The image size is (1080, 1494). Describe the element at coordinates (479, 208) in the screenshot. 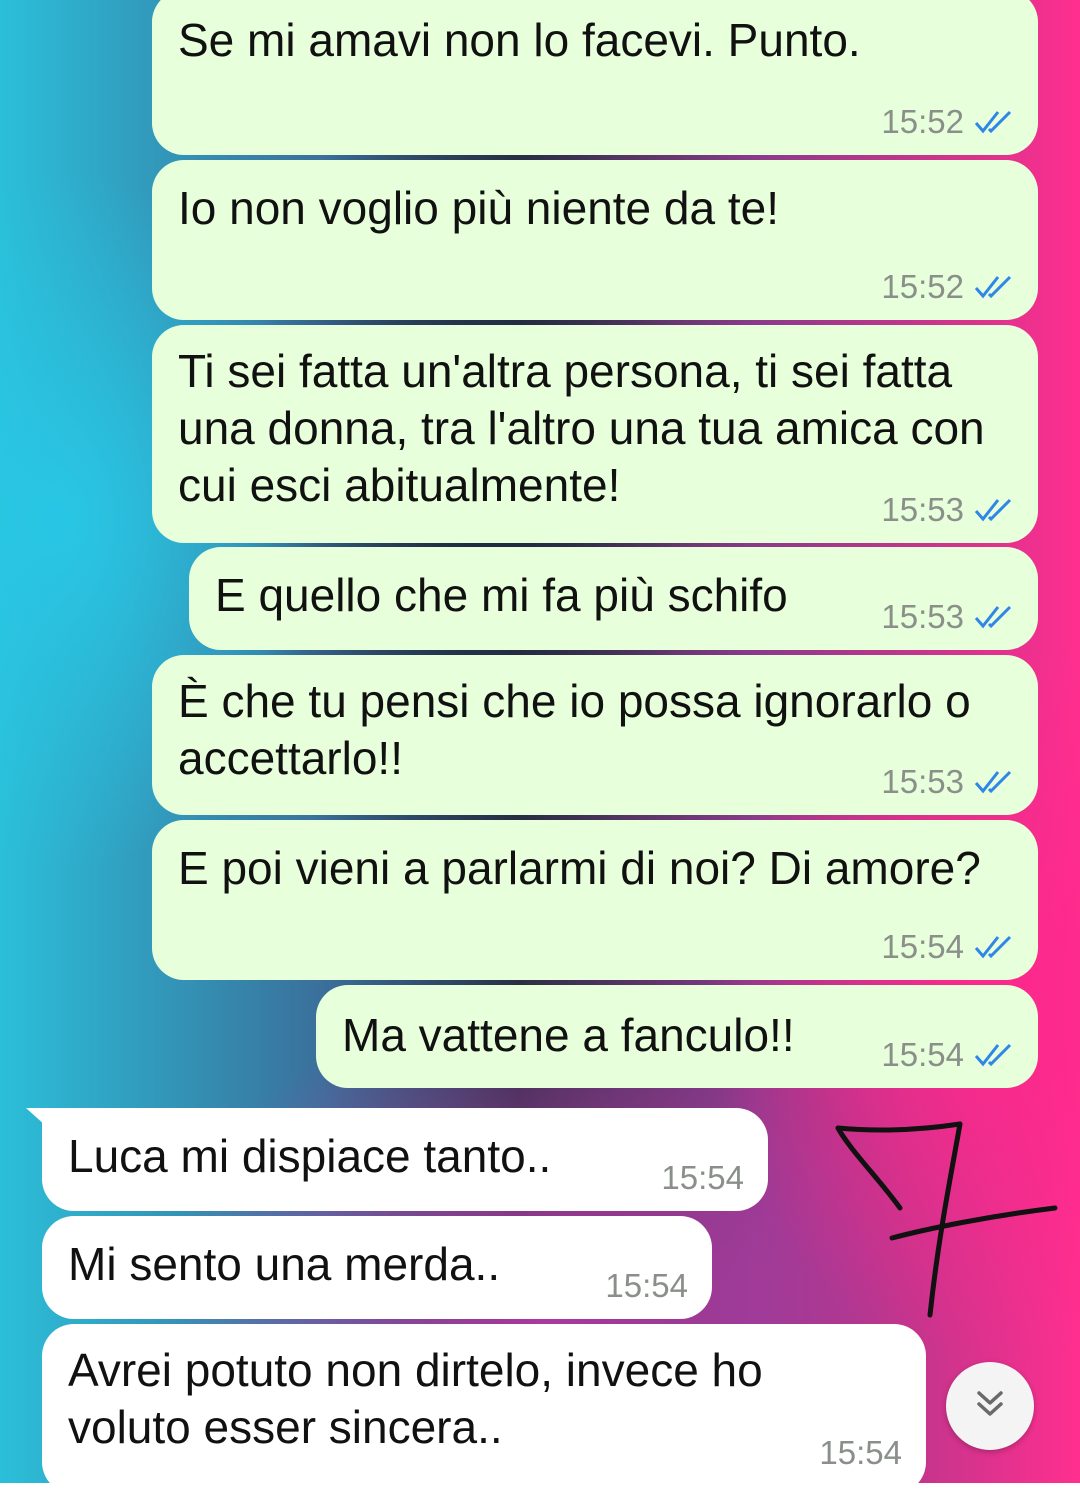

I see `message-text: Io non voglio più niente da te!` at that location.